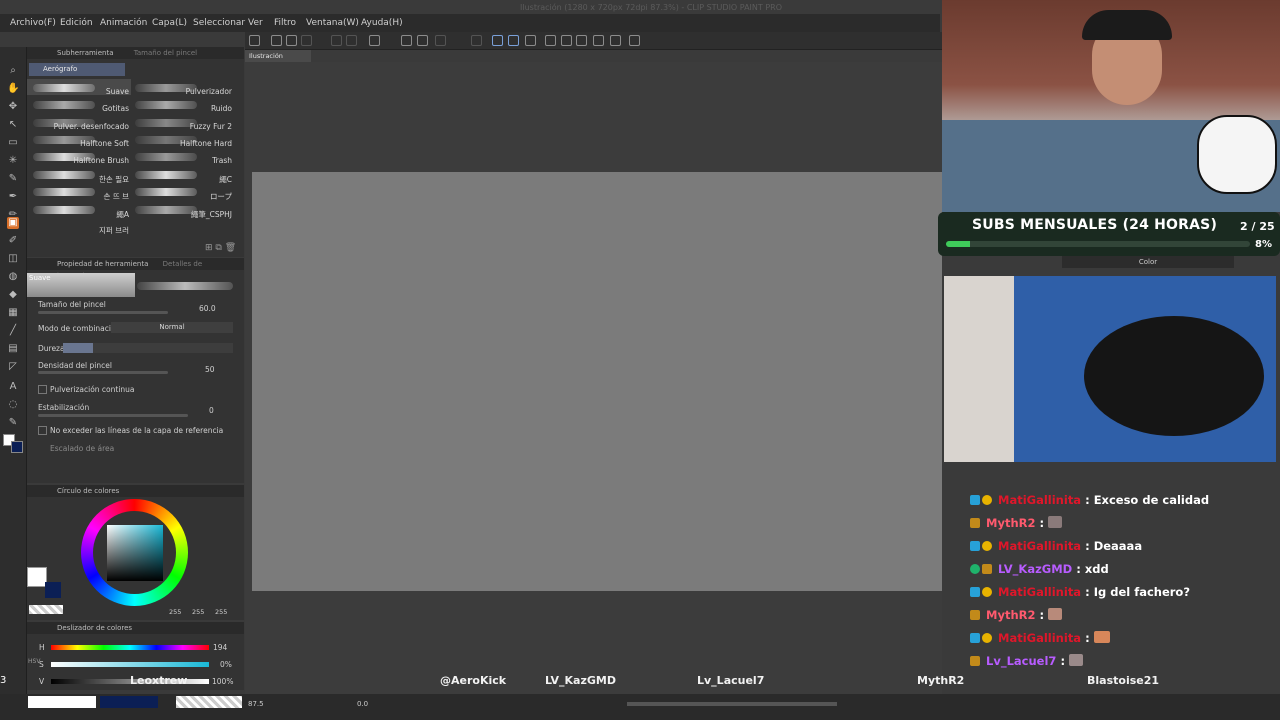  Describe the element at coordinates (615, 40) in the screenshot. I see `layer-icon` at that location.